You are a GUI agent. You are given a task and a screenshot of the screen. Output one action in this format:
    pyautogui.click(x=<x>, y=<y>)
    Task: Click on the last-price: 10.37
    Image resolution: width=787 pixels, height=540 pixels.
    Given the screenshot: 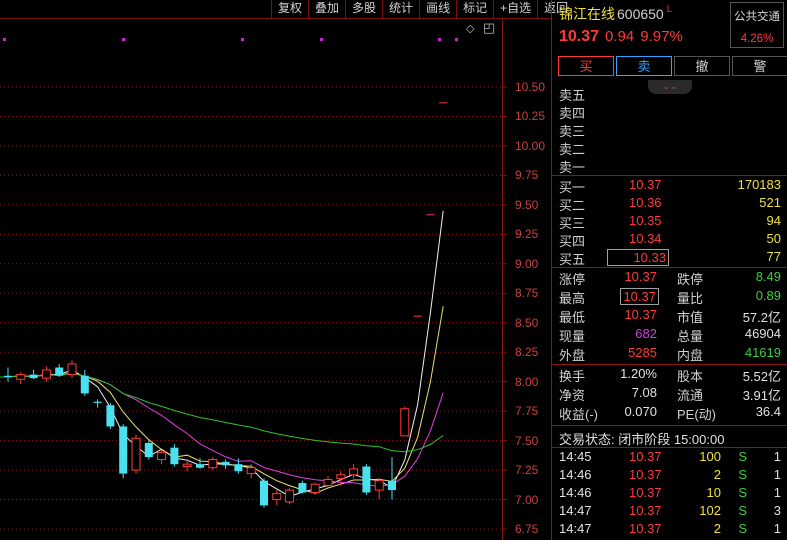 What is the action you would take?
    pyautogui.click(x=579, y=36)
    